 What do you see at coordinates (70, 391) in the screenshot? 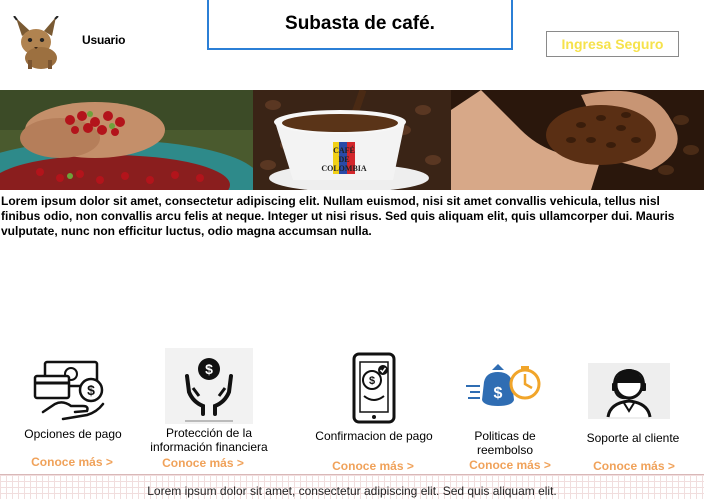
I see `payment-options-icon: $` at bounding box center [70, 391].